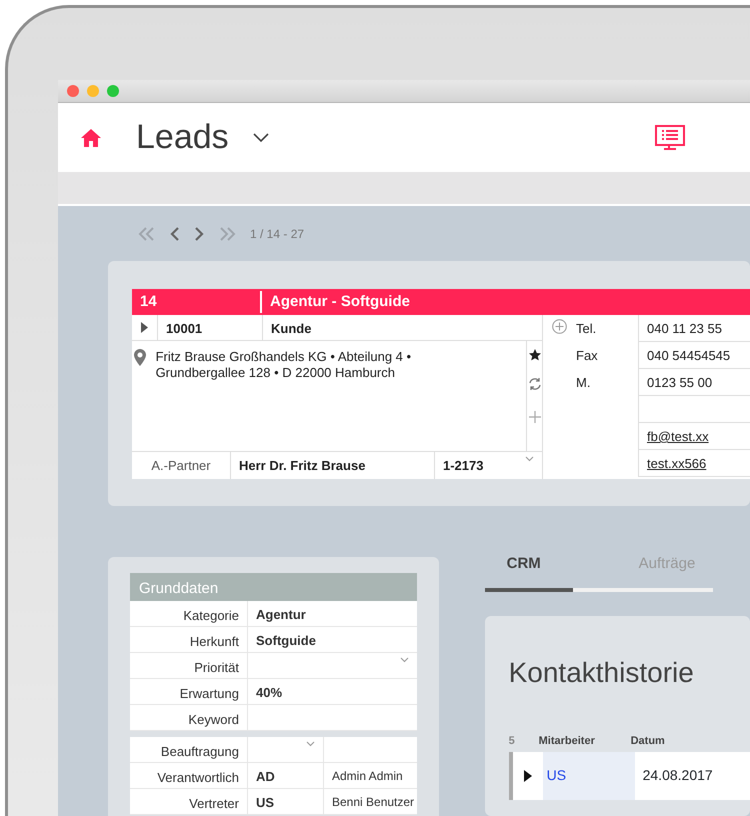 Image resolution: width=750 pixels, height=816 pixels. What do you see at coordinates (283, 365) in the screenshot?
I see `address-text: Fritz Brause Großhandels KG • Abteilung 4 • Grundbergallee 128 • D 22000 Hamburch` at bounding box center [283, 365].